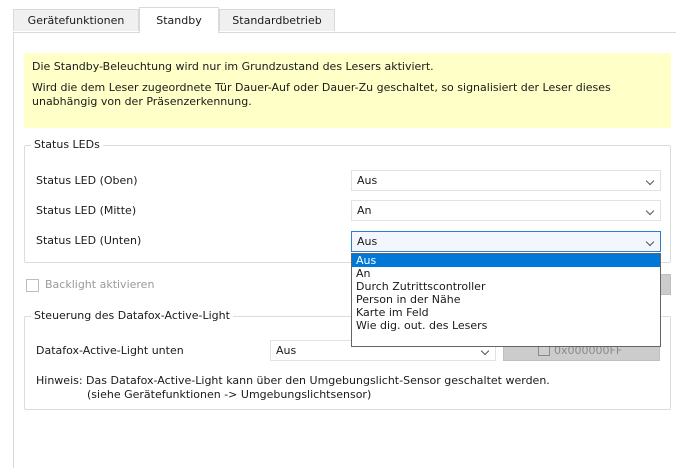 The image size is (677, 468). I want to click on status-led-unten-select: Aus, so click(506, 241).